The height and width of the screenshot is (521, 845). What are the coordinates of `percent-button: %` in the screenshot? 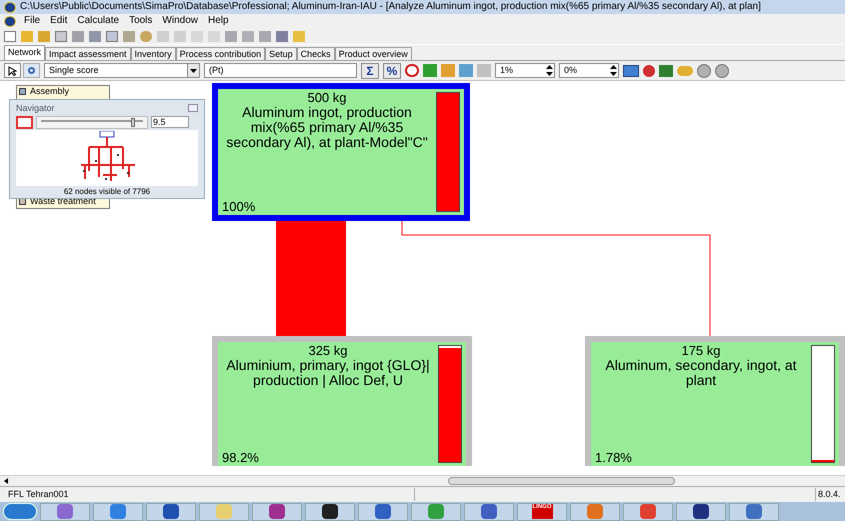 It's located at (392, 70).